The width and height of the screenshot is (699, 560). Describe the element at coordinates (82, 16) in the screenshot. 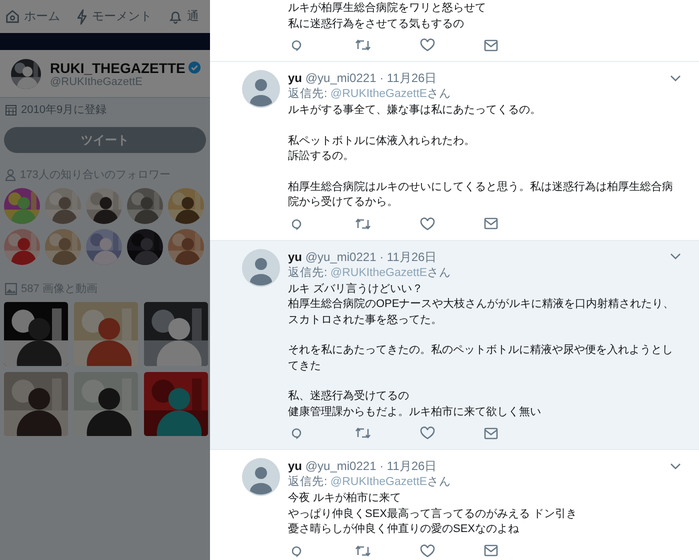

I see `lightning-icon` at that location.